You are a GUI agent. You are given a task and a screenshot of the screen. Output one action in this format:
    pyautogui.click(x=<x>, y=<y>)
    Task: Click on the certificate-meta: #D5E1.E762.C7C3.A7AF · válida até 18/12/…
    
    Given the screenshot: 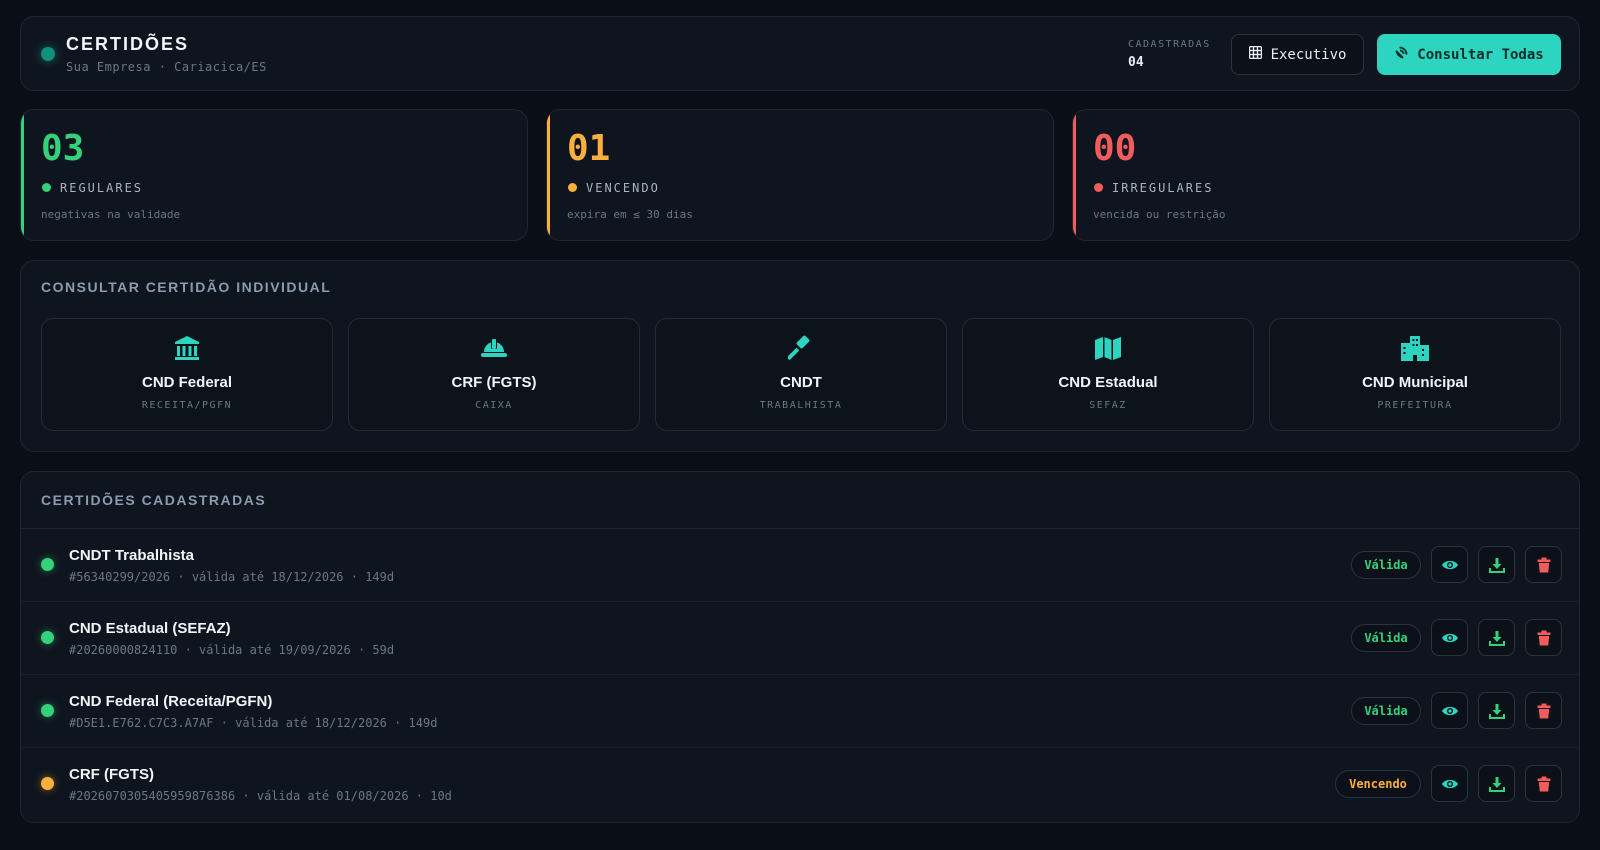 What is the action you would take?
    pyautogui.click(x=253, y=723)
    